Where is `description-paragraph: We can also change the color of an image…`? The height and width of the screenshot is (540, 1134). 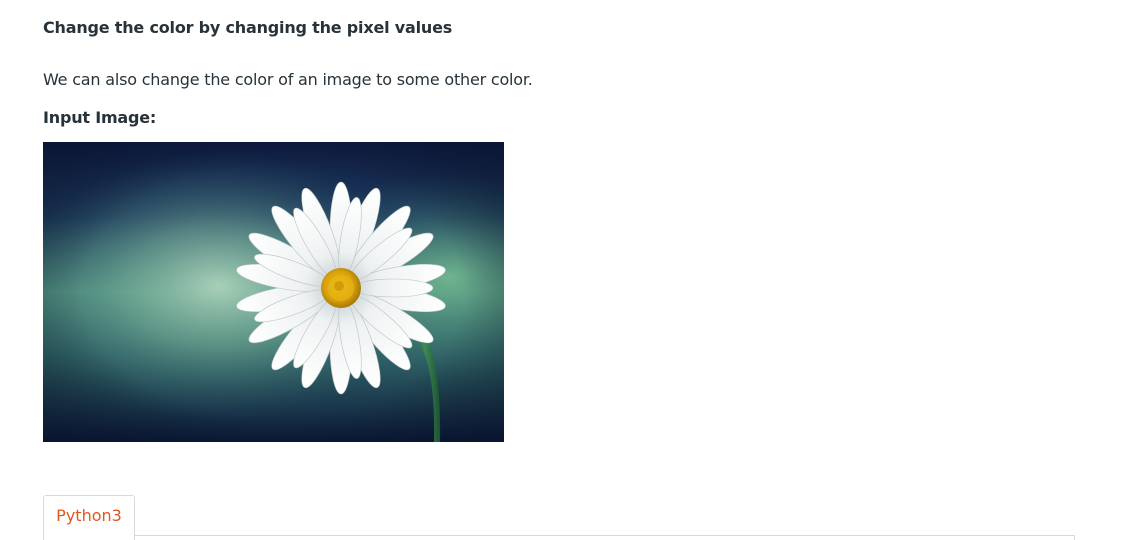 description-paragraph: We can also change the color of an image… is located at coordinates (288, 79).